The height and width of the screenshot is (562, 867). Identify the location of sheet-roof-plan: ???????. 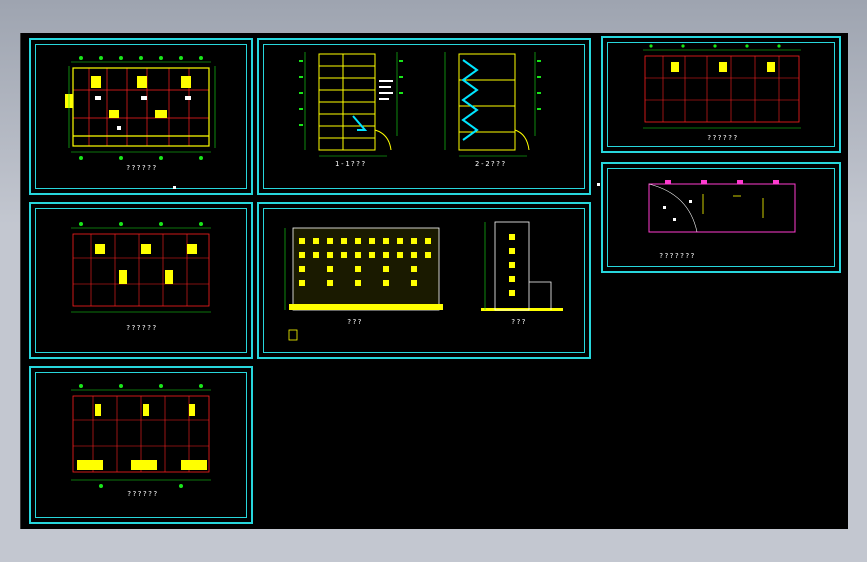
(721, 217).